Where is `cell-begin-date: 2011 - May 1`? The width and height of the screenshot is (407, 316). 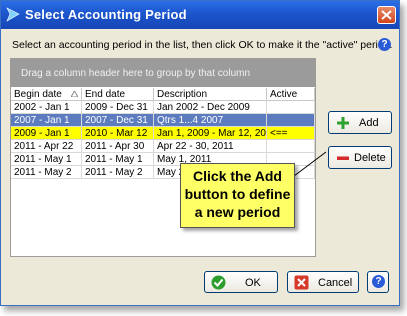 cell-begin-date: 2011 - May 1 is located at coordinates (46, 159).